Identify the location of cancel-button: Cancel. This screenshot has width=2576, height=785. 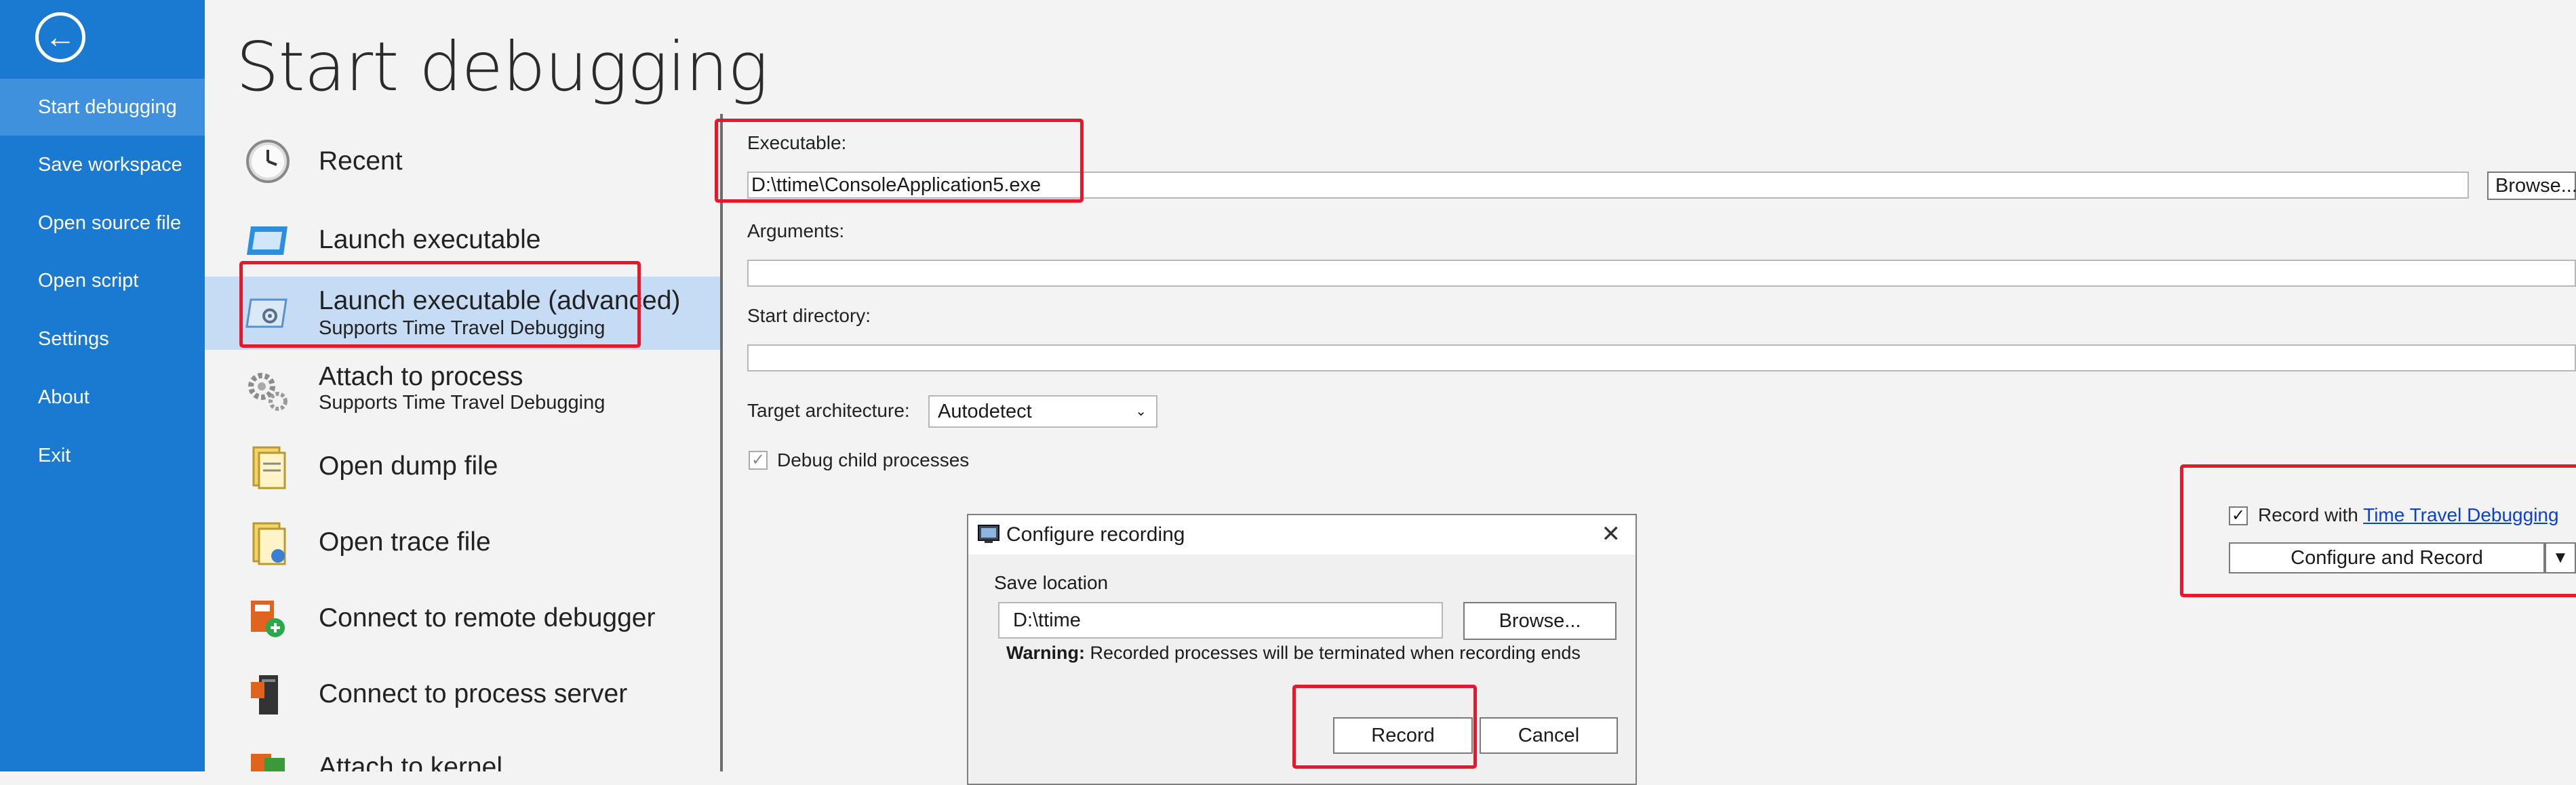
(1549, 735).